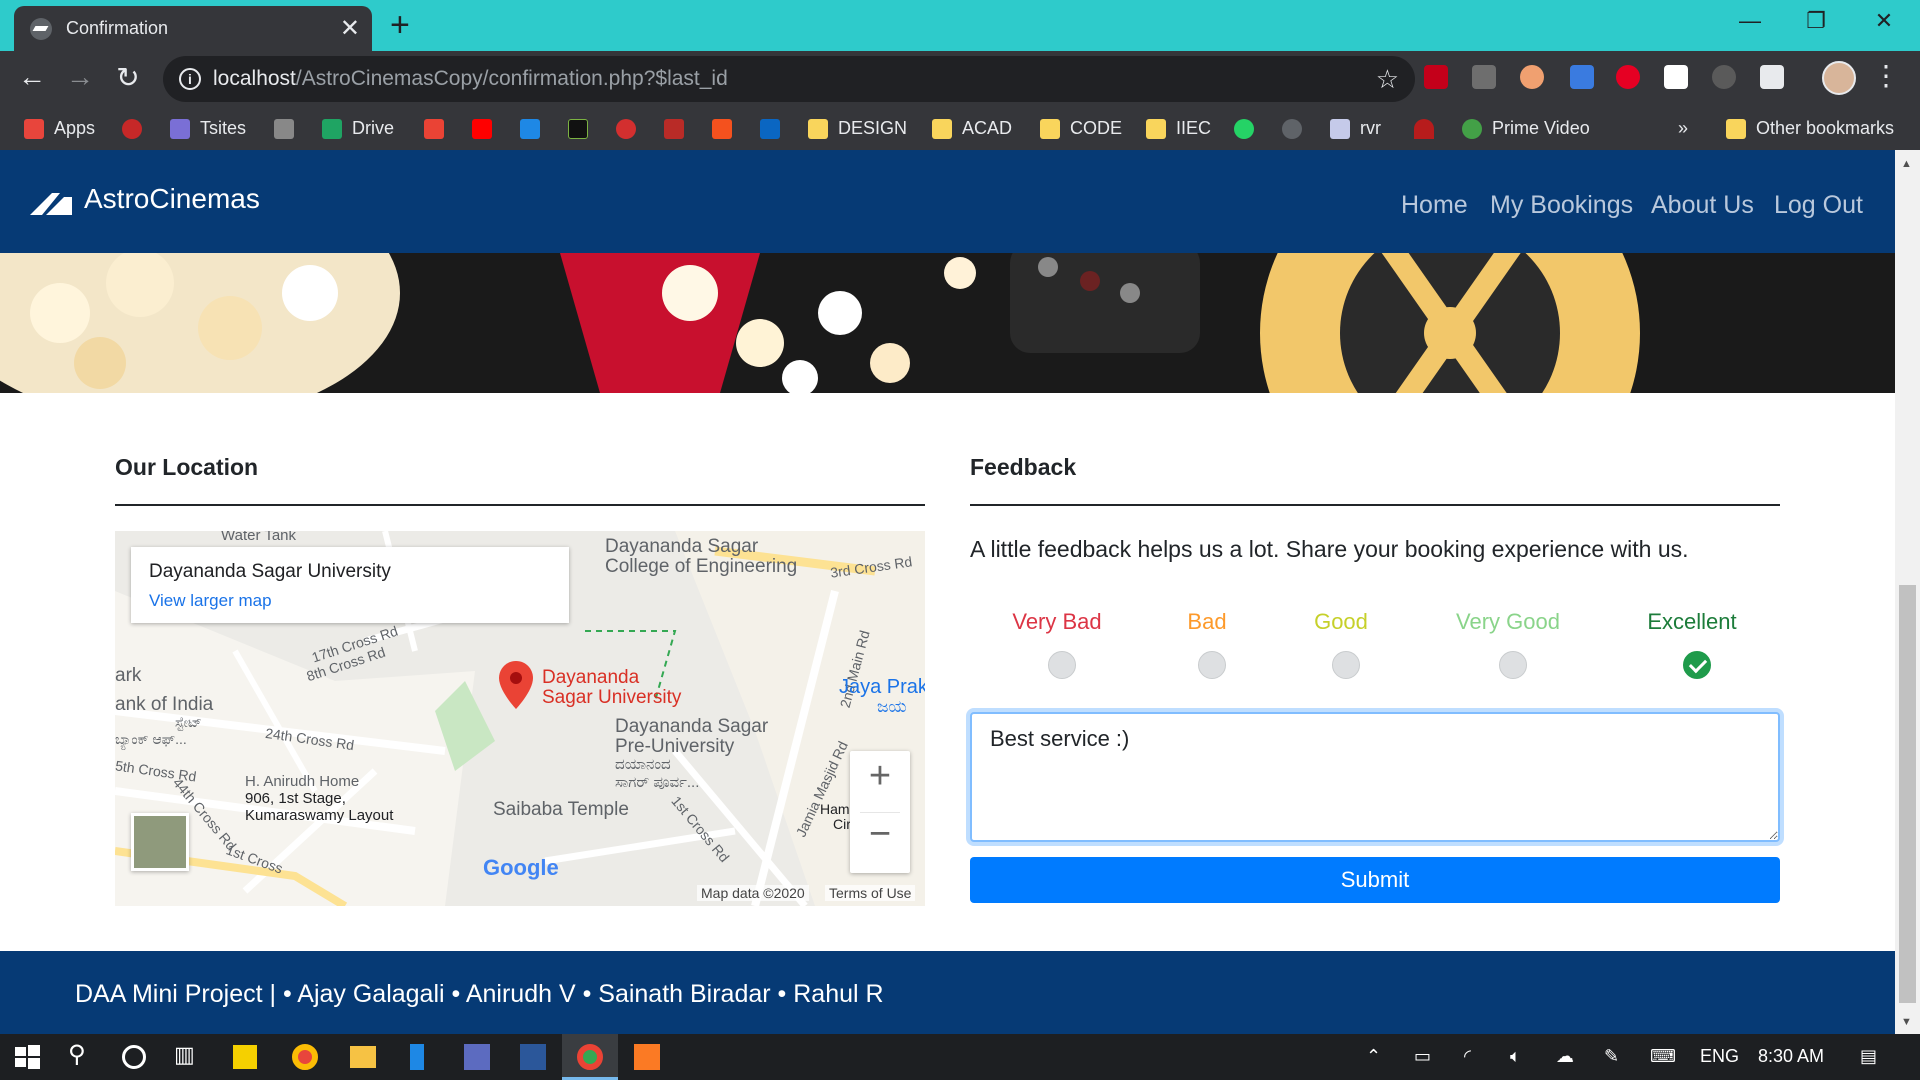 The width and height of the screenshot is (1920, 1080). Describe the element at coordinates (1818, 205) in the screenshot. I see `nav-log-out: Log Out` at that location.